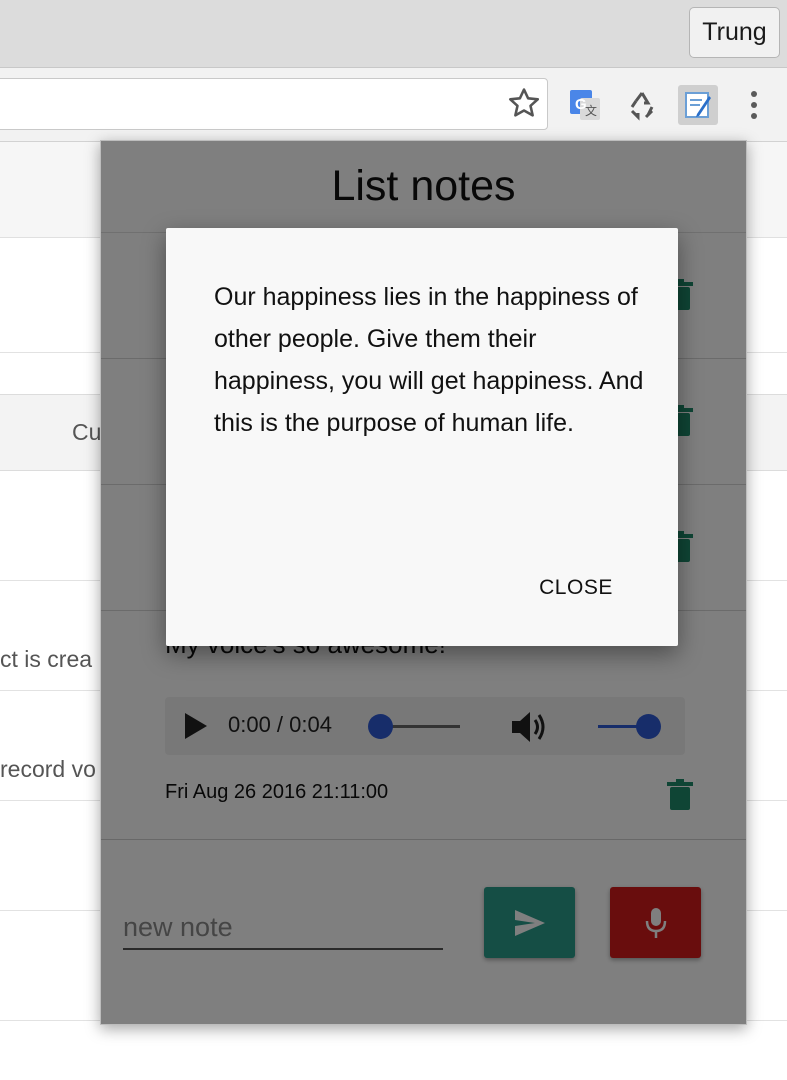 This screenshot has width=787, height=1080. Describe the element at coordinates (48, 769) in the screenshot. I see `page-fragment-3: record vo` at that location.